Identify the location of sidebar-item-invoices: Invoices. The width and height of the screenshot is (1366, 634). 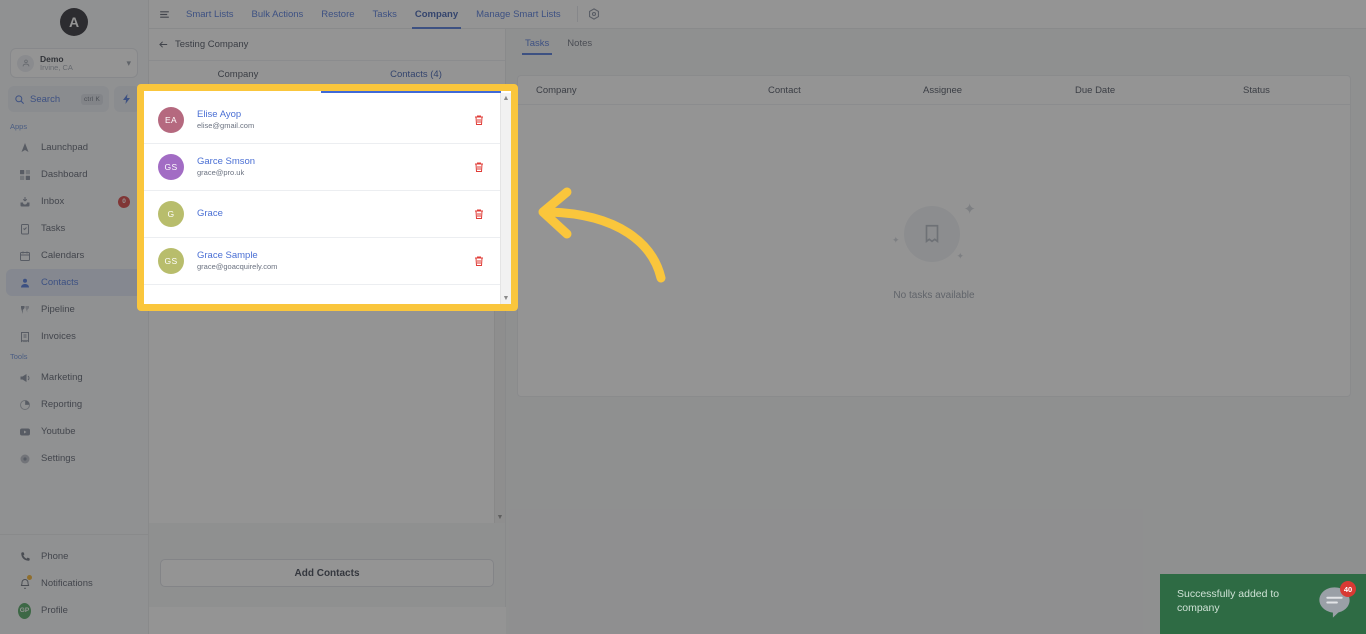
(74, 336).